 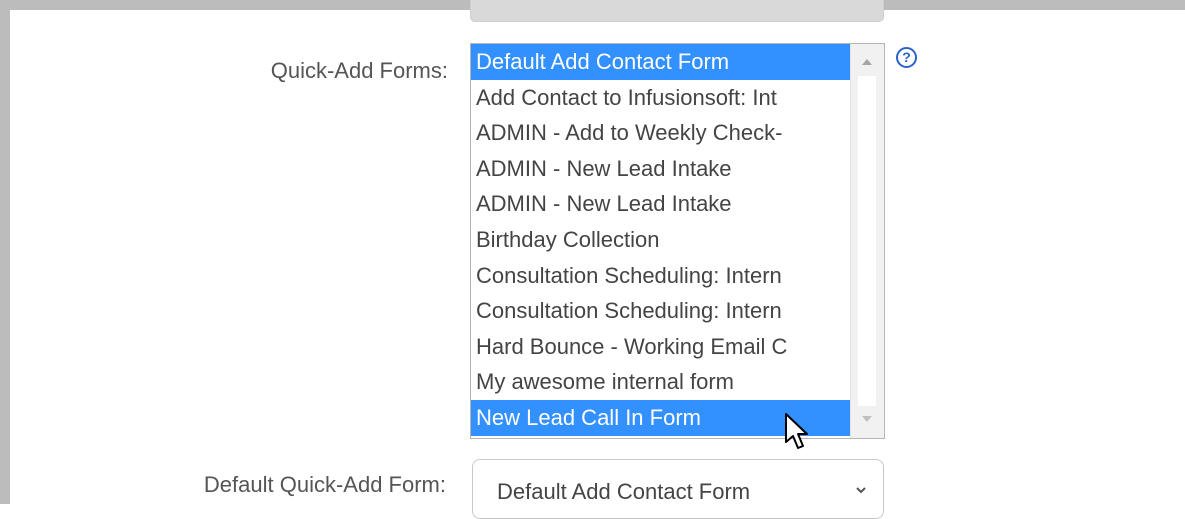 I want to click on scroll-down-arrow-icon, so click(x=867, y=419).